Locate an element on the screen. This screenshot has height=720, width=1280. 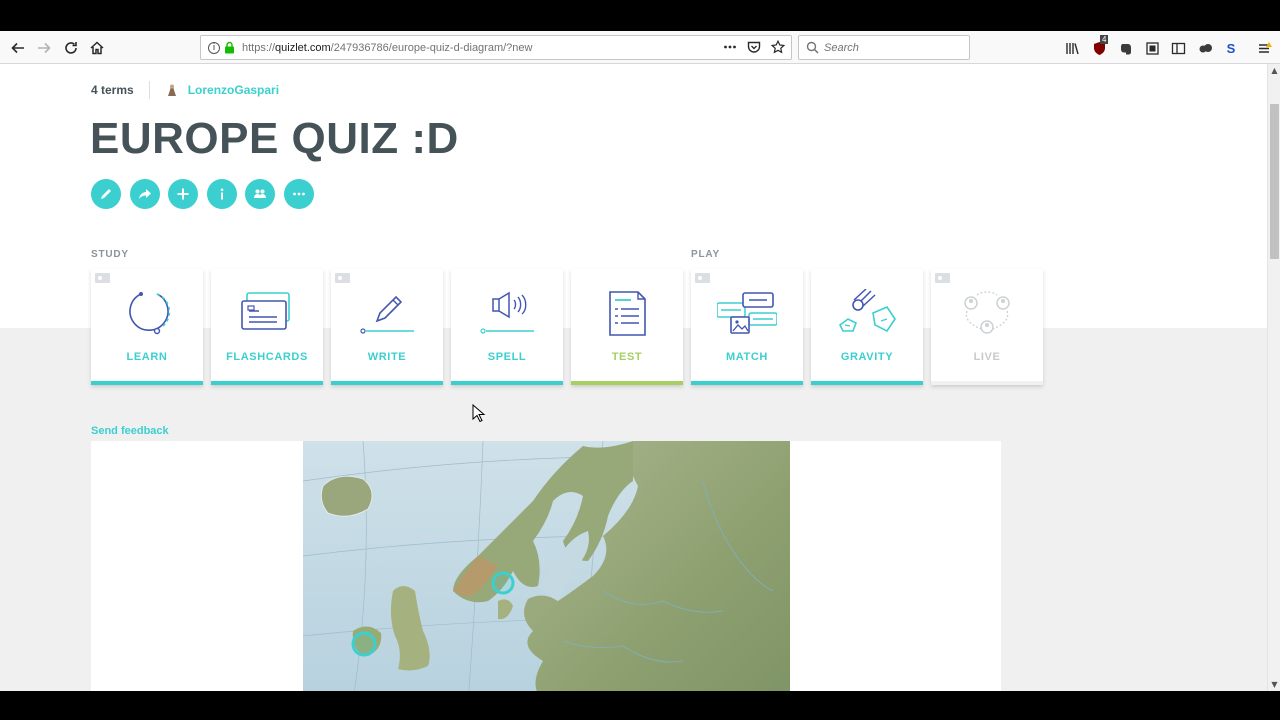
info-button is located at coordinates (221, 194).